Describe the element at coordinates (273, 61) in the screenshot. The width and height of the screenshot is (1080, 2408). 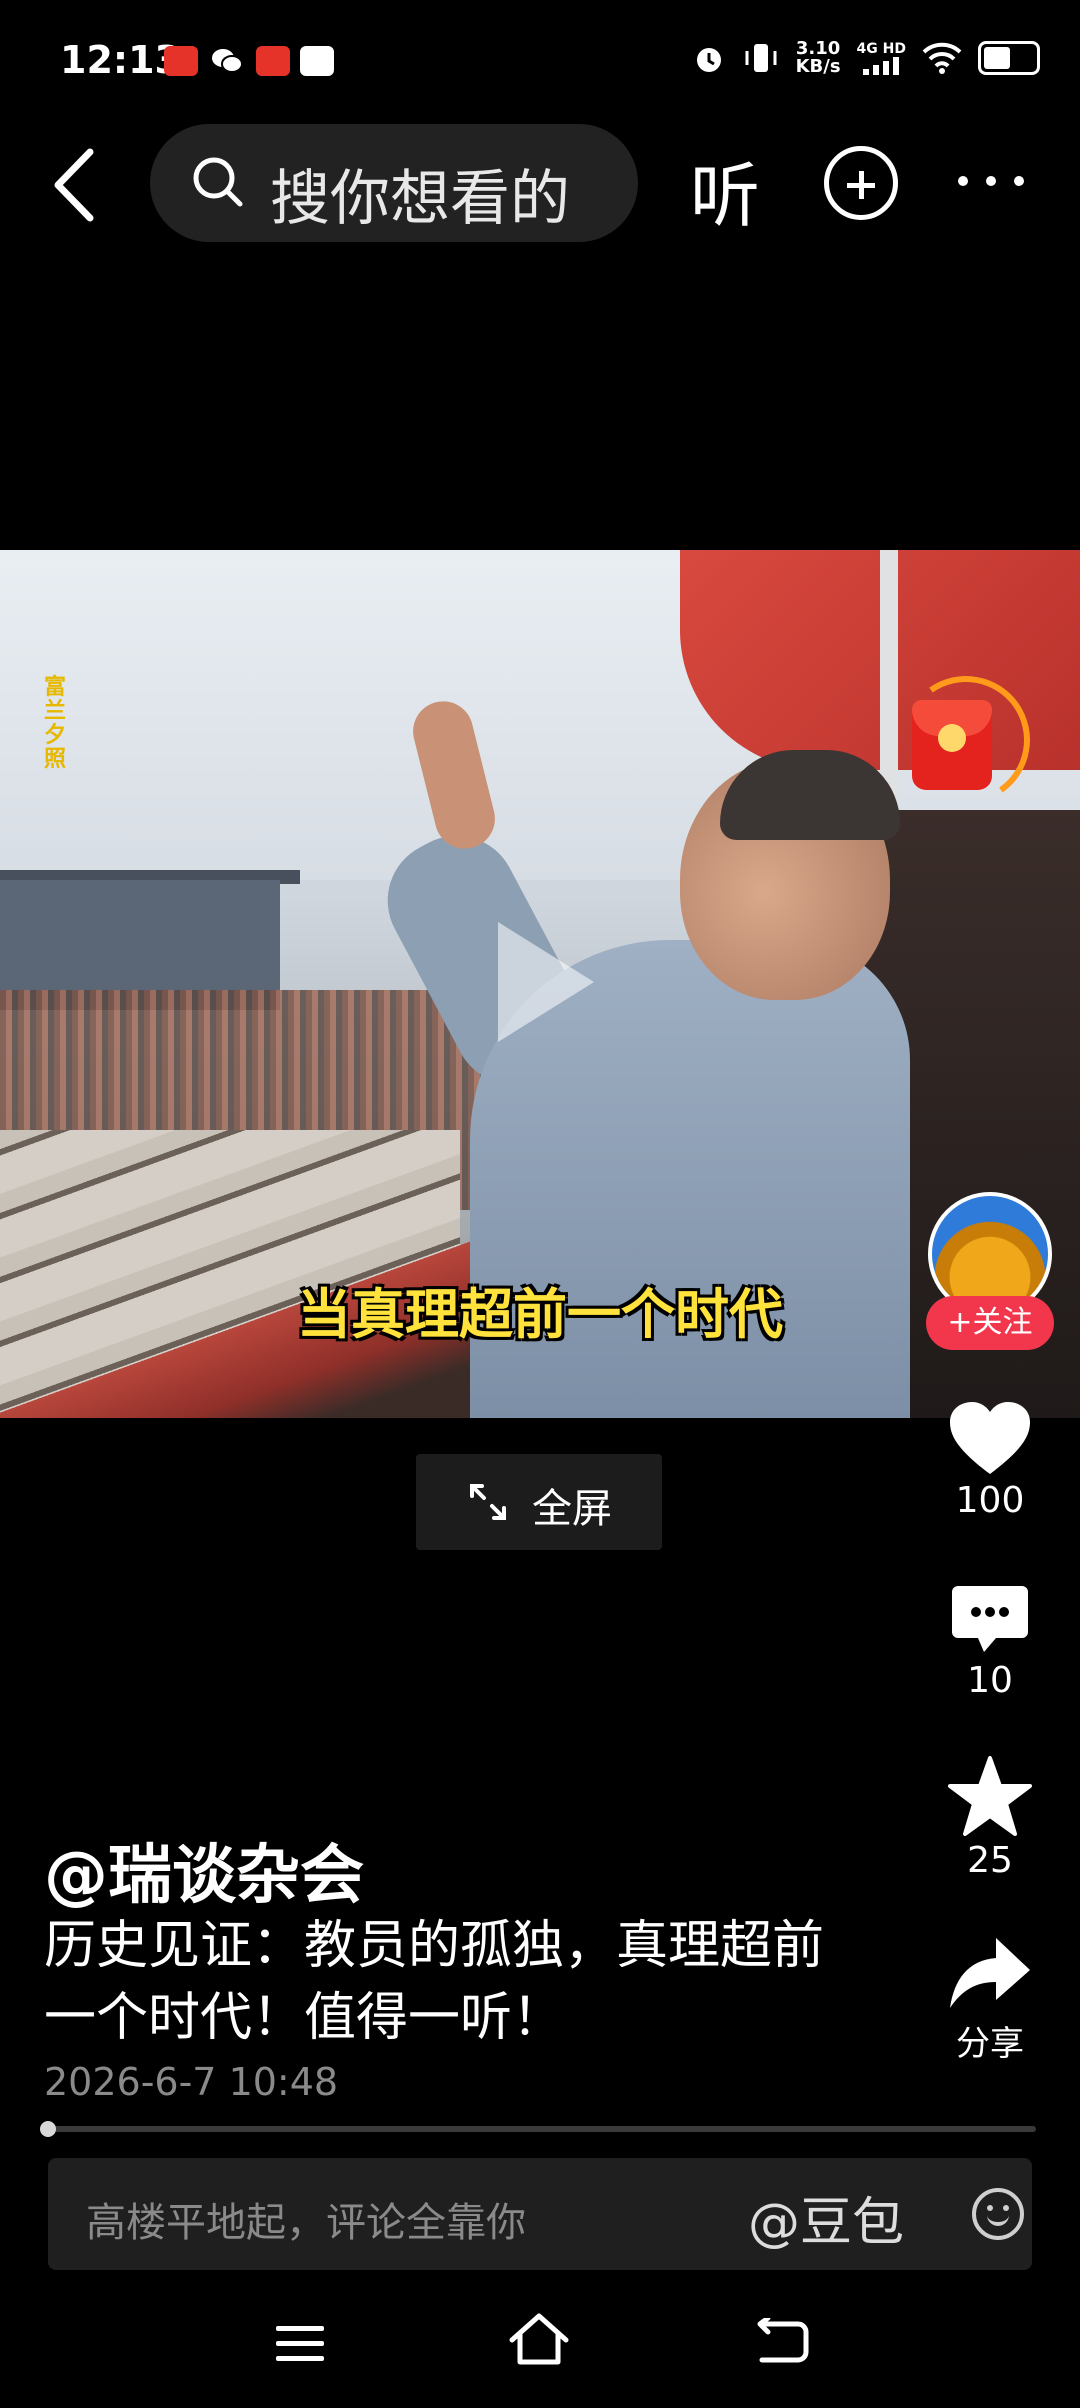
I see `douyin-app-icon` at that location.